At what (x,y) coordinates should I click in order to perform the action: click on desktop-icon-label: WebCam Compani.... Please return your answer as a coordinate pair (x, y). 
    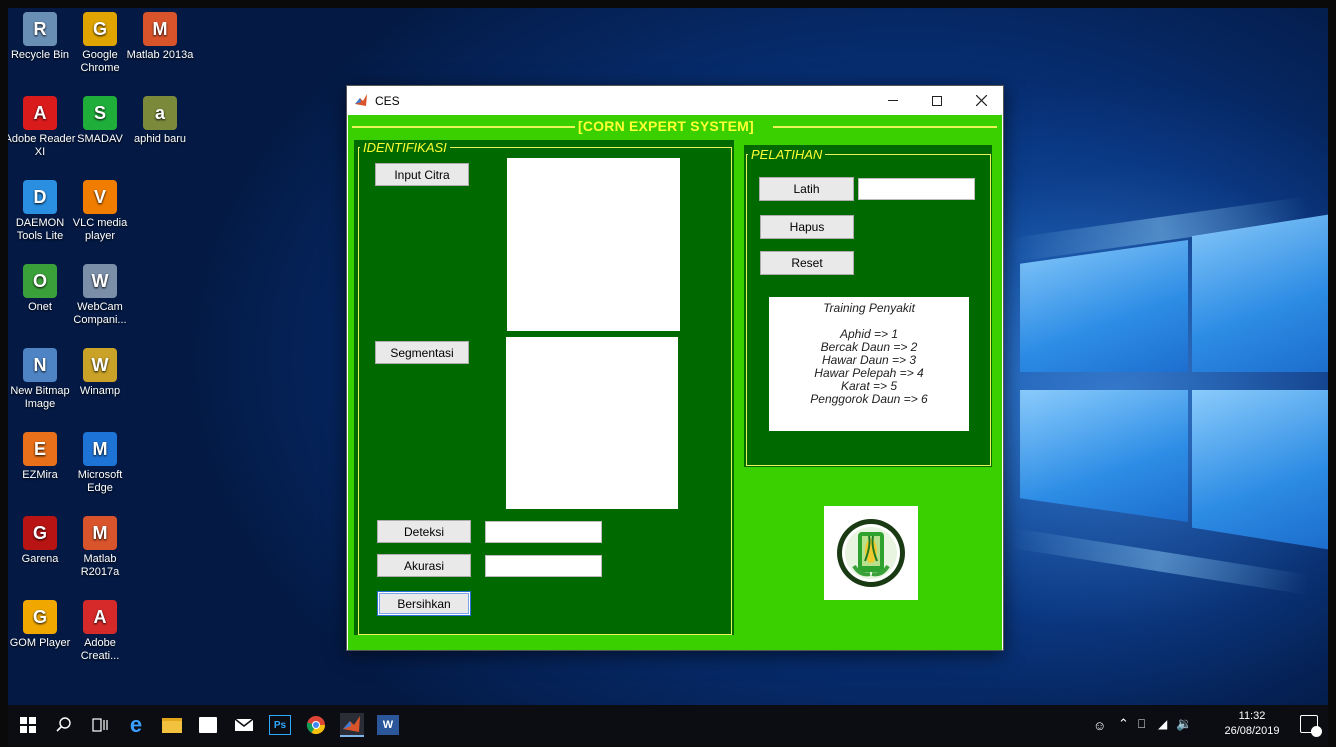
    Looking at the image, I should click on (100, 313).